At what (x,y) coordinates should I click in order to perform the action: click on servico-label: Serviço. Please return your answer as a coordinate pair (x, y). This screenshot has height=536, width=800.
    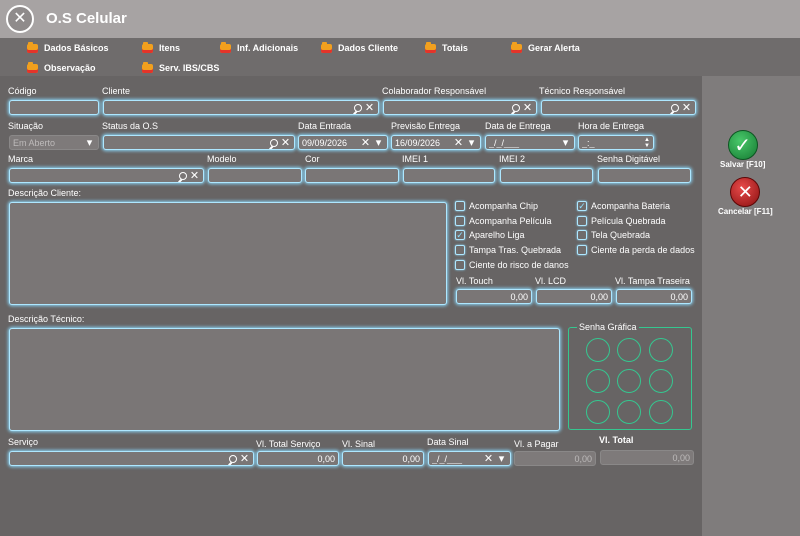
    Looking at the image, I should click on (23, 442).